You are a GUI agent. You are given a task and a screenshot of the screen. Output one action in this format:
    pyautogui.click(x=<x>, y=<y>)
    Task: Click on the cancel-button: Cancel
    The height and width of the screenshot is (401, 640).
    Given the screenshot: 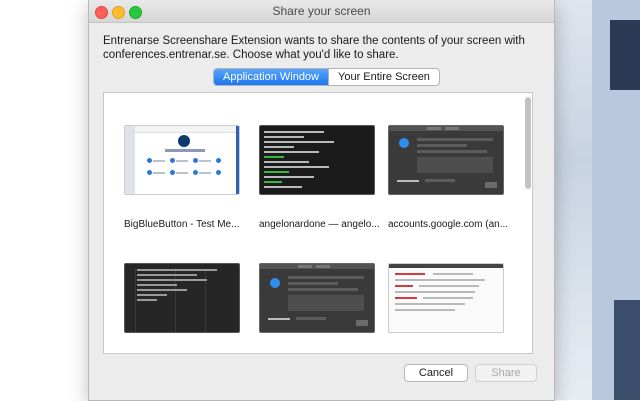 What is the action you would take?
    pyautogui.click(x=436, y=373)
    